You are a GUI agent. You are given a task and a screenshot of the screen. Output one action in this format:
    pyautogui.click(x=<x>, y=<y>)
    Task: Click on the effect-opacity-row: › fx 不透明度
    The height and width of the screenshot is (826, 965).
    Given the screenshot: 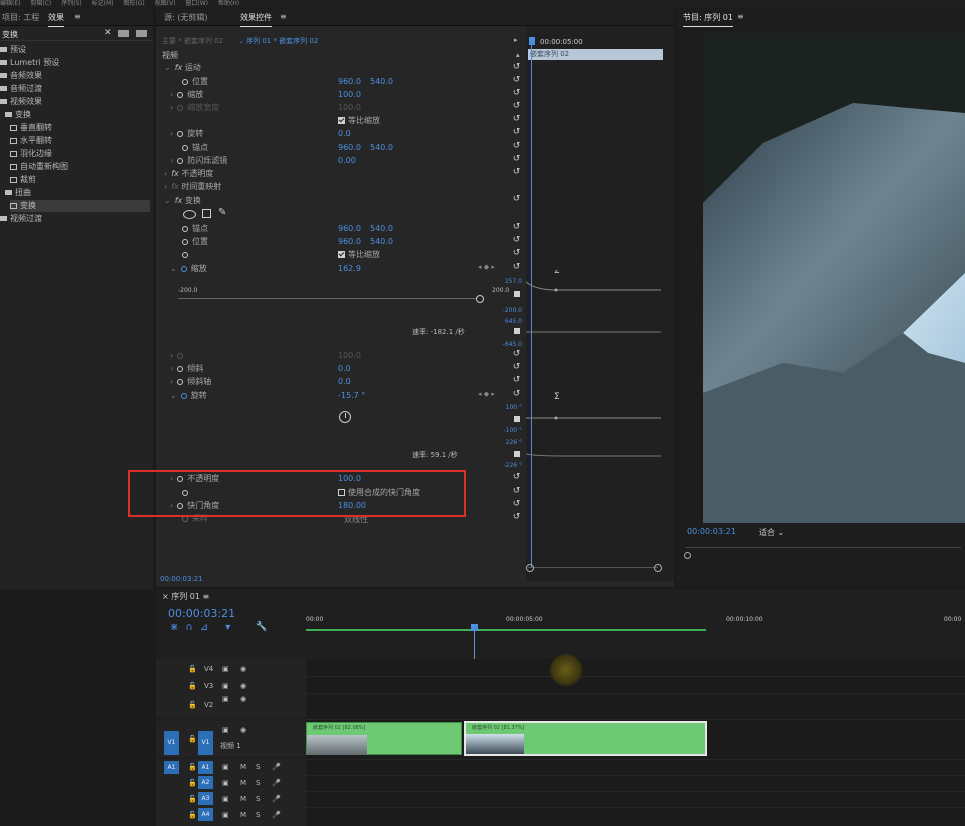 What is the action you would take?
    pyautogui.click(x=188, y=173)
    